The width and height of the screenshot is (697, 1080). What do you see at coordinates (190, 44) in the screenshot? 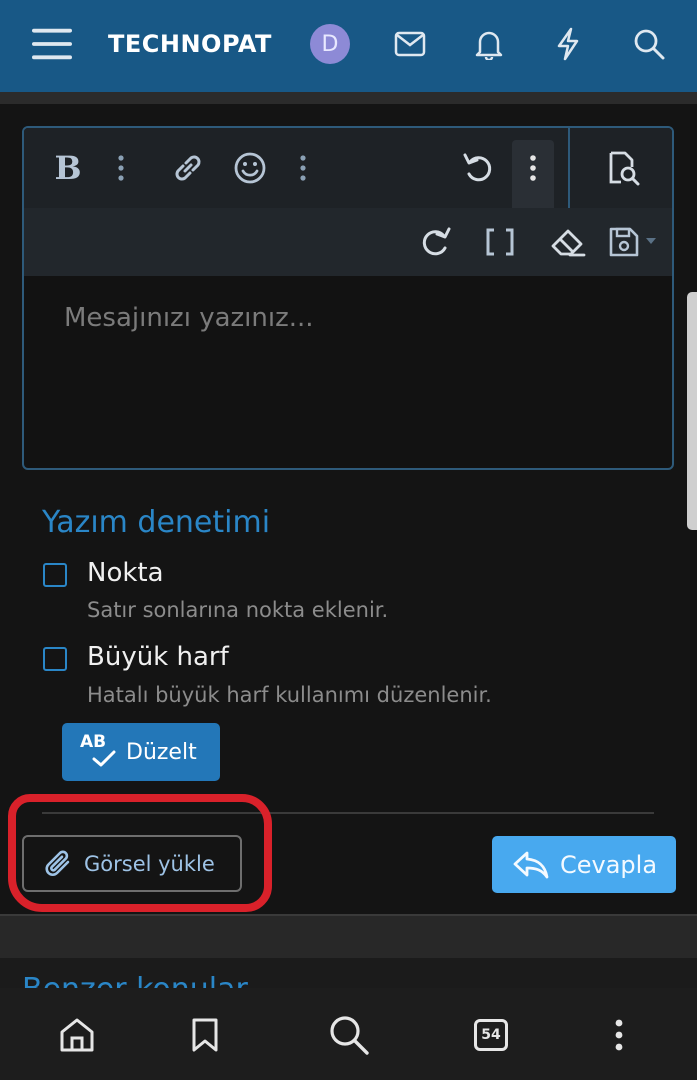
I see `site-logo: TECHNOPAT` at bounding box center [190, 44].